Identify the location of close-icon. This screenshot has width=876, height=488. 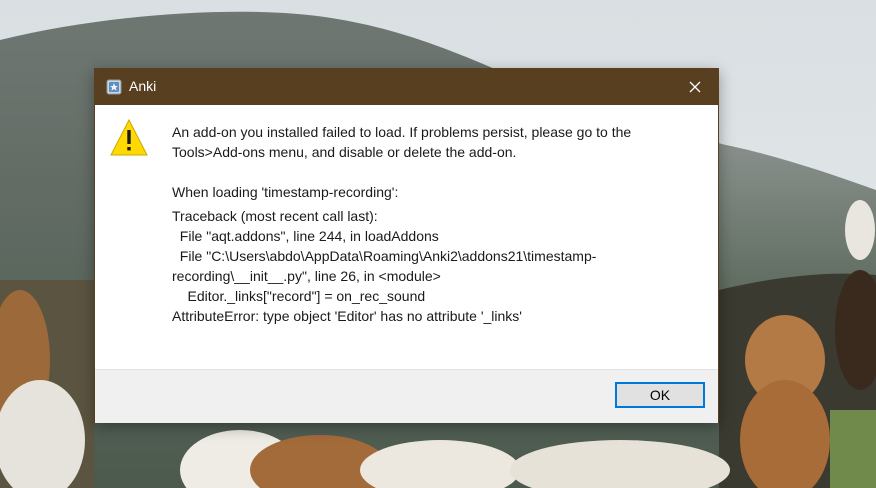
(695, 87).